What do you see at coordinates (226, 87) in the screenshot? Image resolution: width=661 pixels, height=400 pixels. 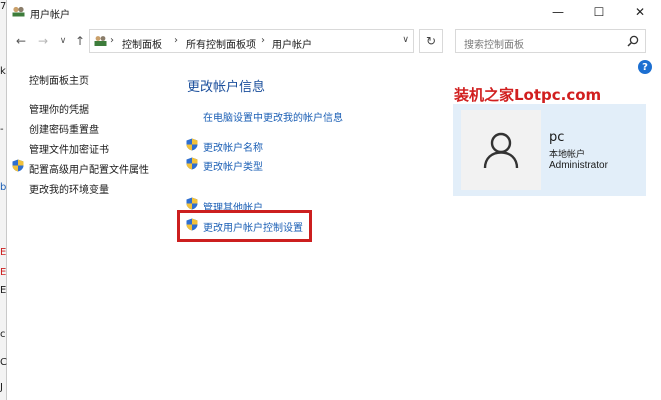 I see `page-title: 更改帐户信息` at bounding box center [226, 87].